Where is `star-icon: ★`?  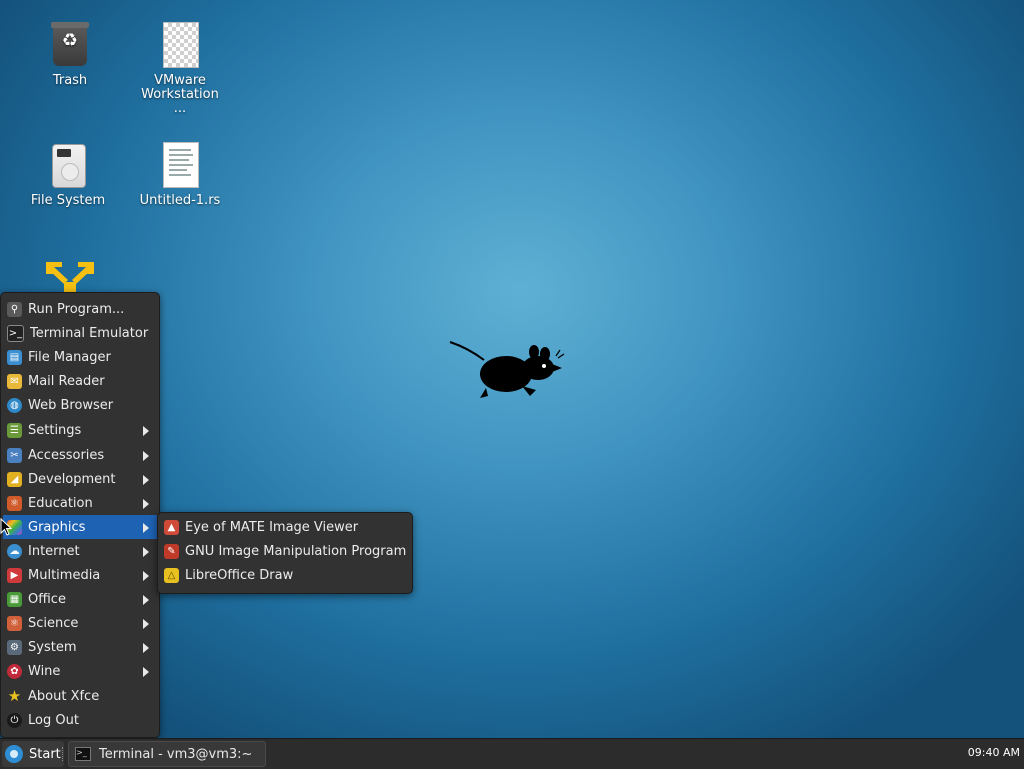
star-icon: ★ is located at coordinates (14, 696).